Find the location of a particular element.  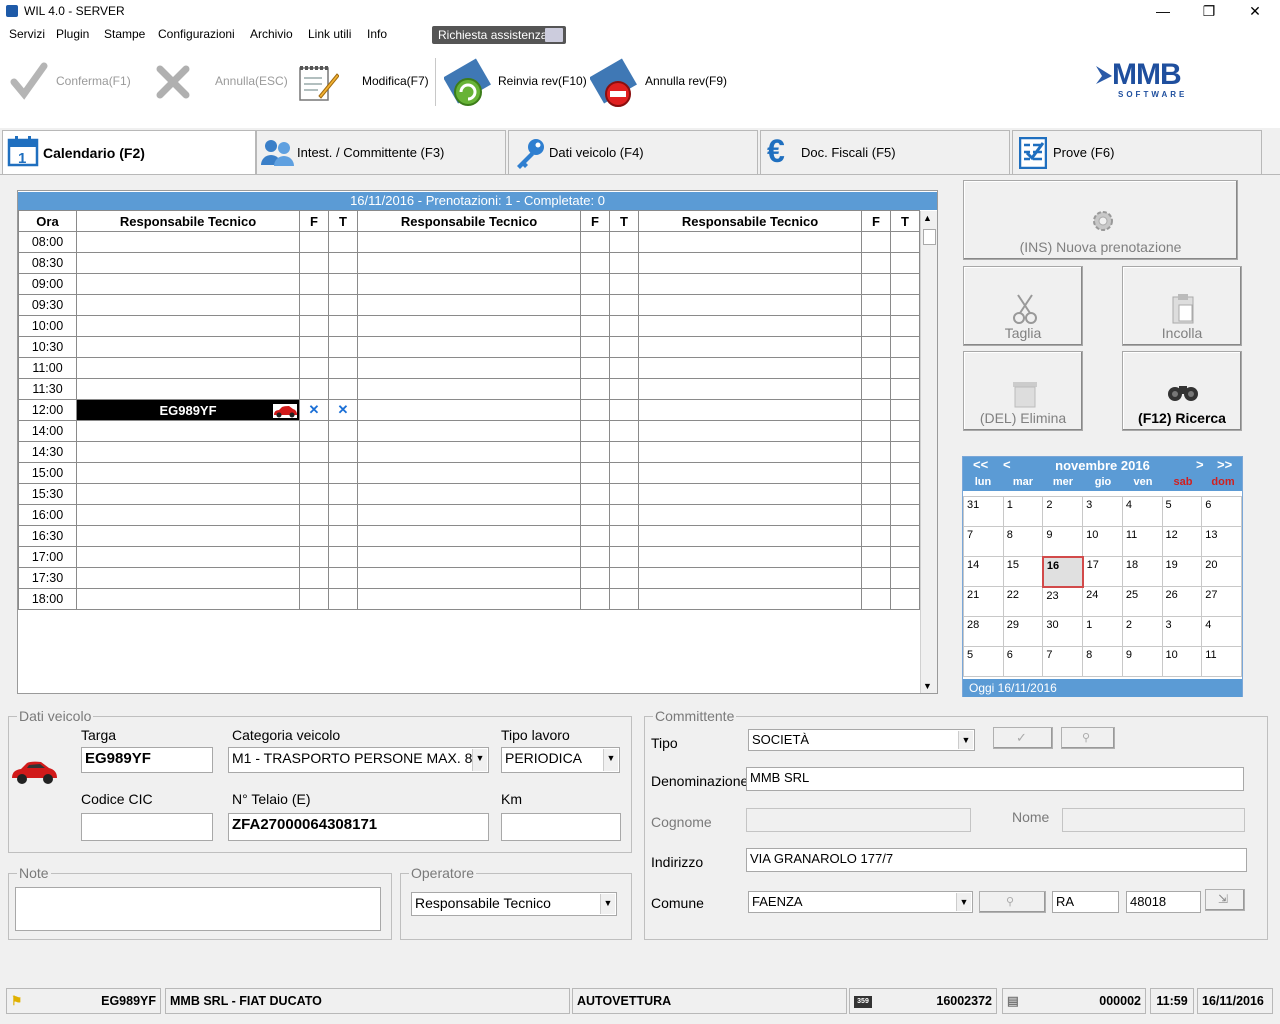

calendar-day: 18 is located at coordinates (1142, 571).